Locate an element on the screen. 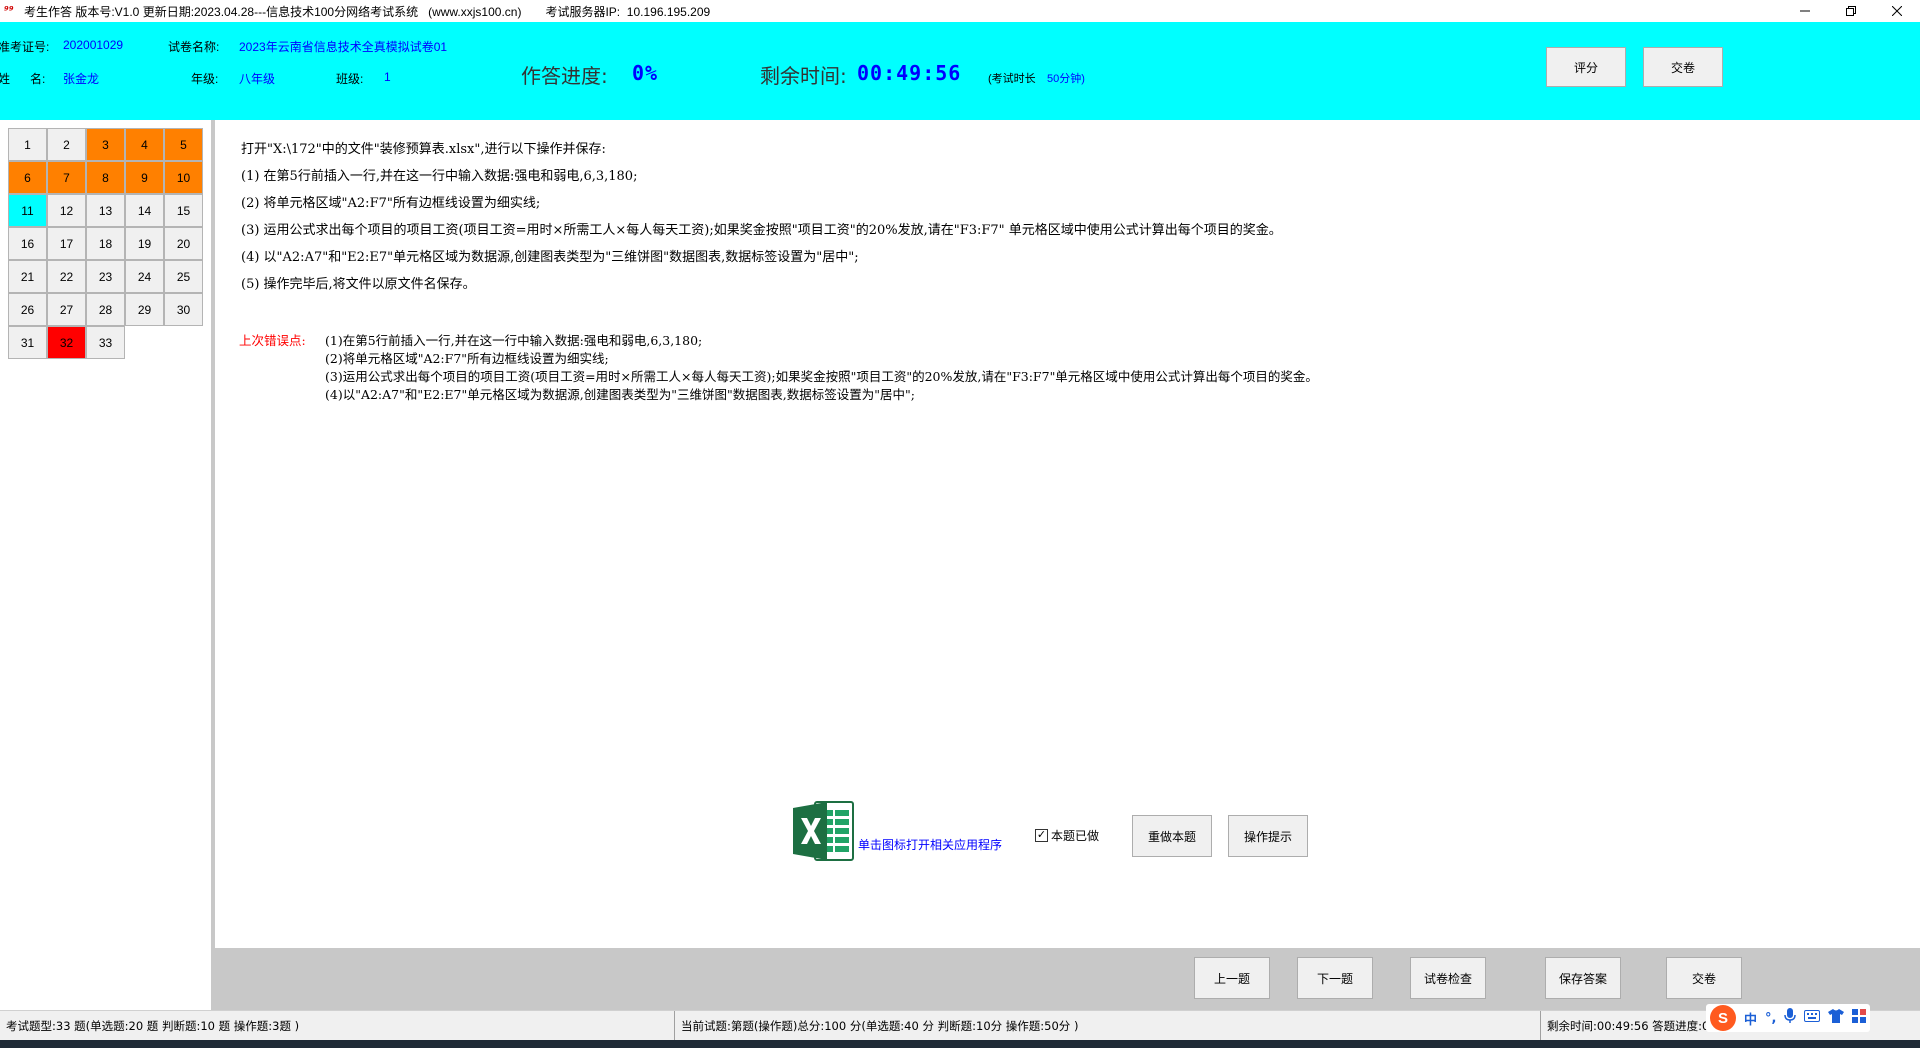  question-step: (5) 操作完毕后,将文件以原文件名保存。 is located at coordinates (358, 284).